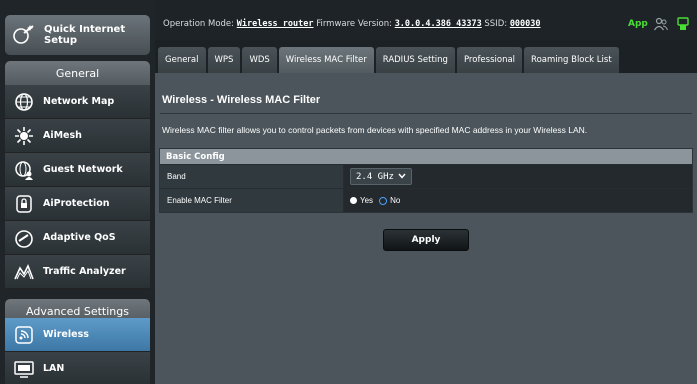 This screenshot has height=384, width=697. I want to click on sidebar-item-aimesh: AiMesh, so click(77, 136).